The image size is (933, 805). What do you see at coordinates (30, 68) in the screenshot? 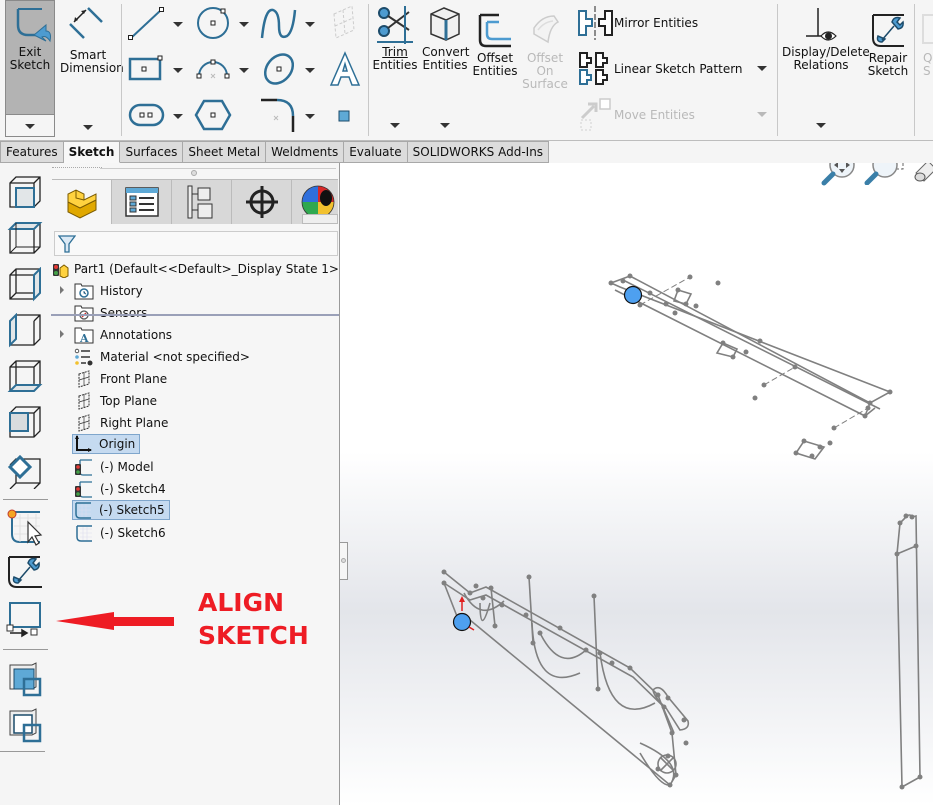
I see `exit-sketch-button: Exit Sketch` at bounding box center [30, 68].